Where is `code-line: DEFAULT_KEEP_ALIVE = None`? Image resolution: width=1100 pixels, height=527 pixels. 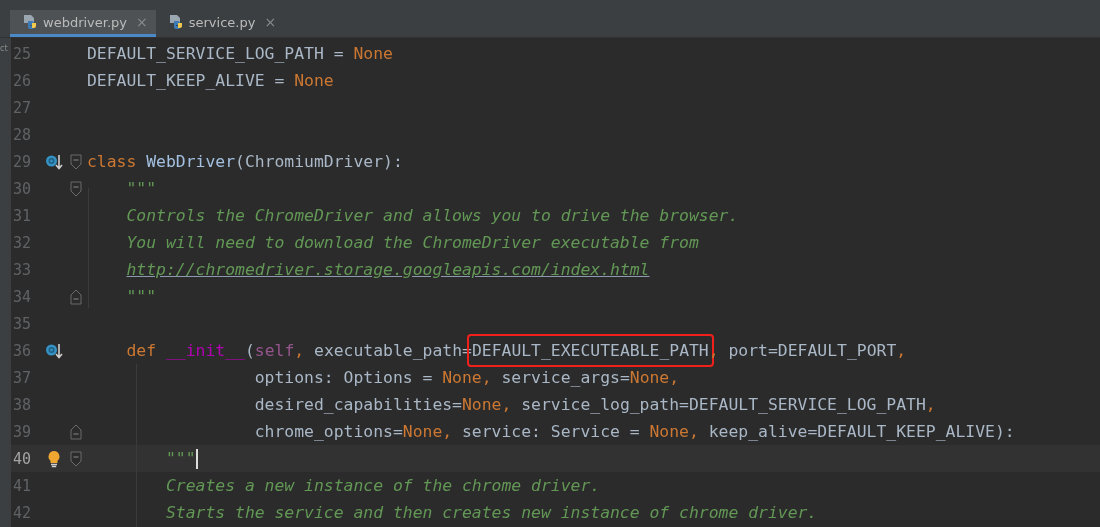 code-line: DEFAULT_KEEP_ALIVE = None is located at coordinates (210, 80).